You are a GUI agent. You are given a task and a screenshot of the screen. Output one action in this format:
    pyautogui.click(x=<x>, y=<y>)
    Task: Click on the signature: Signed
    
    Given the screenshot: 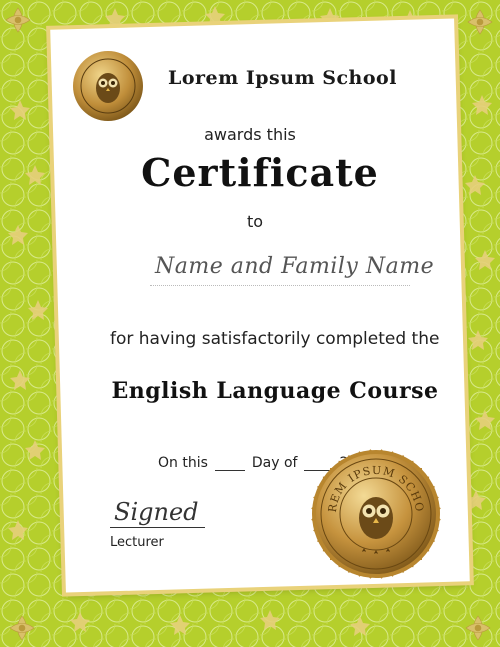 What is the action you would take?
    pyautogui.click(x=156, y=512)
    